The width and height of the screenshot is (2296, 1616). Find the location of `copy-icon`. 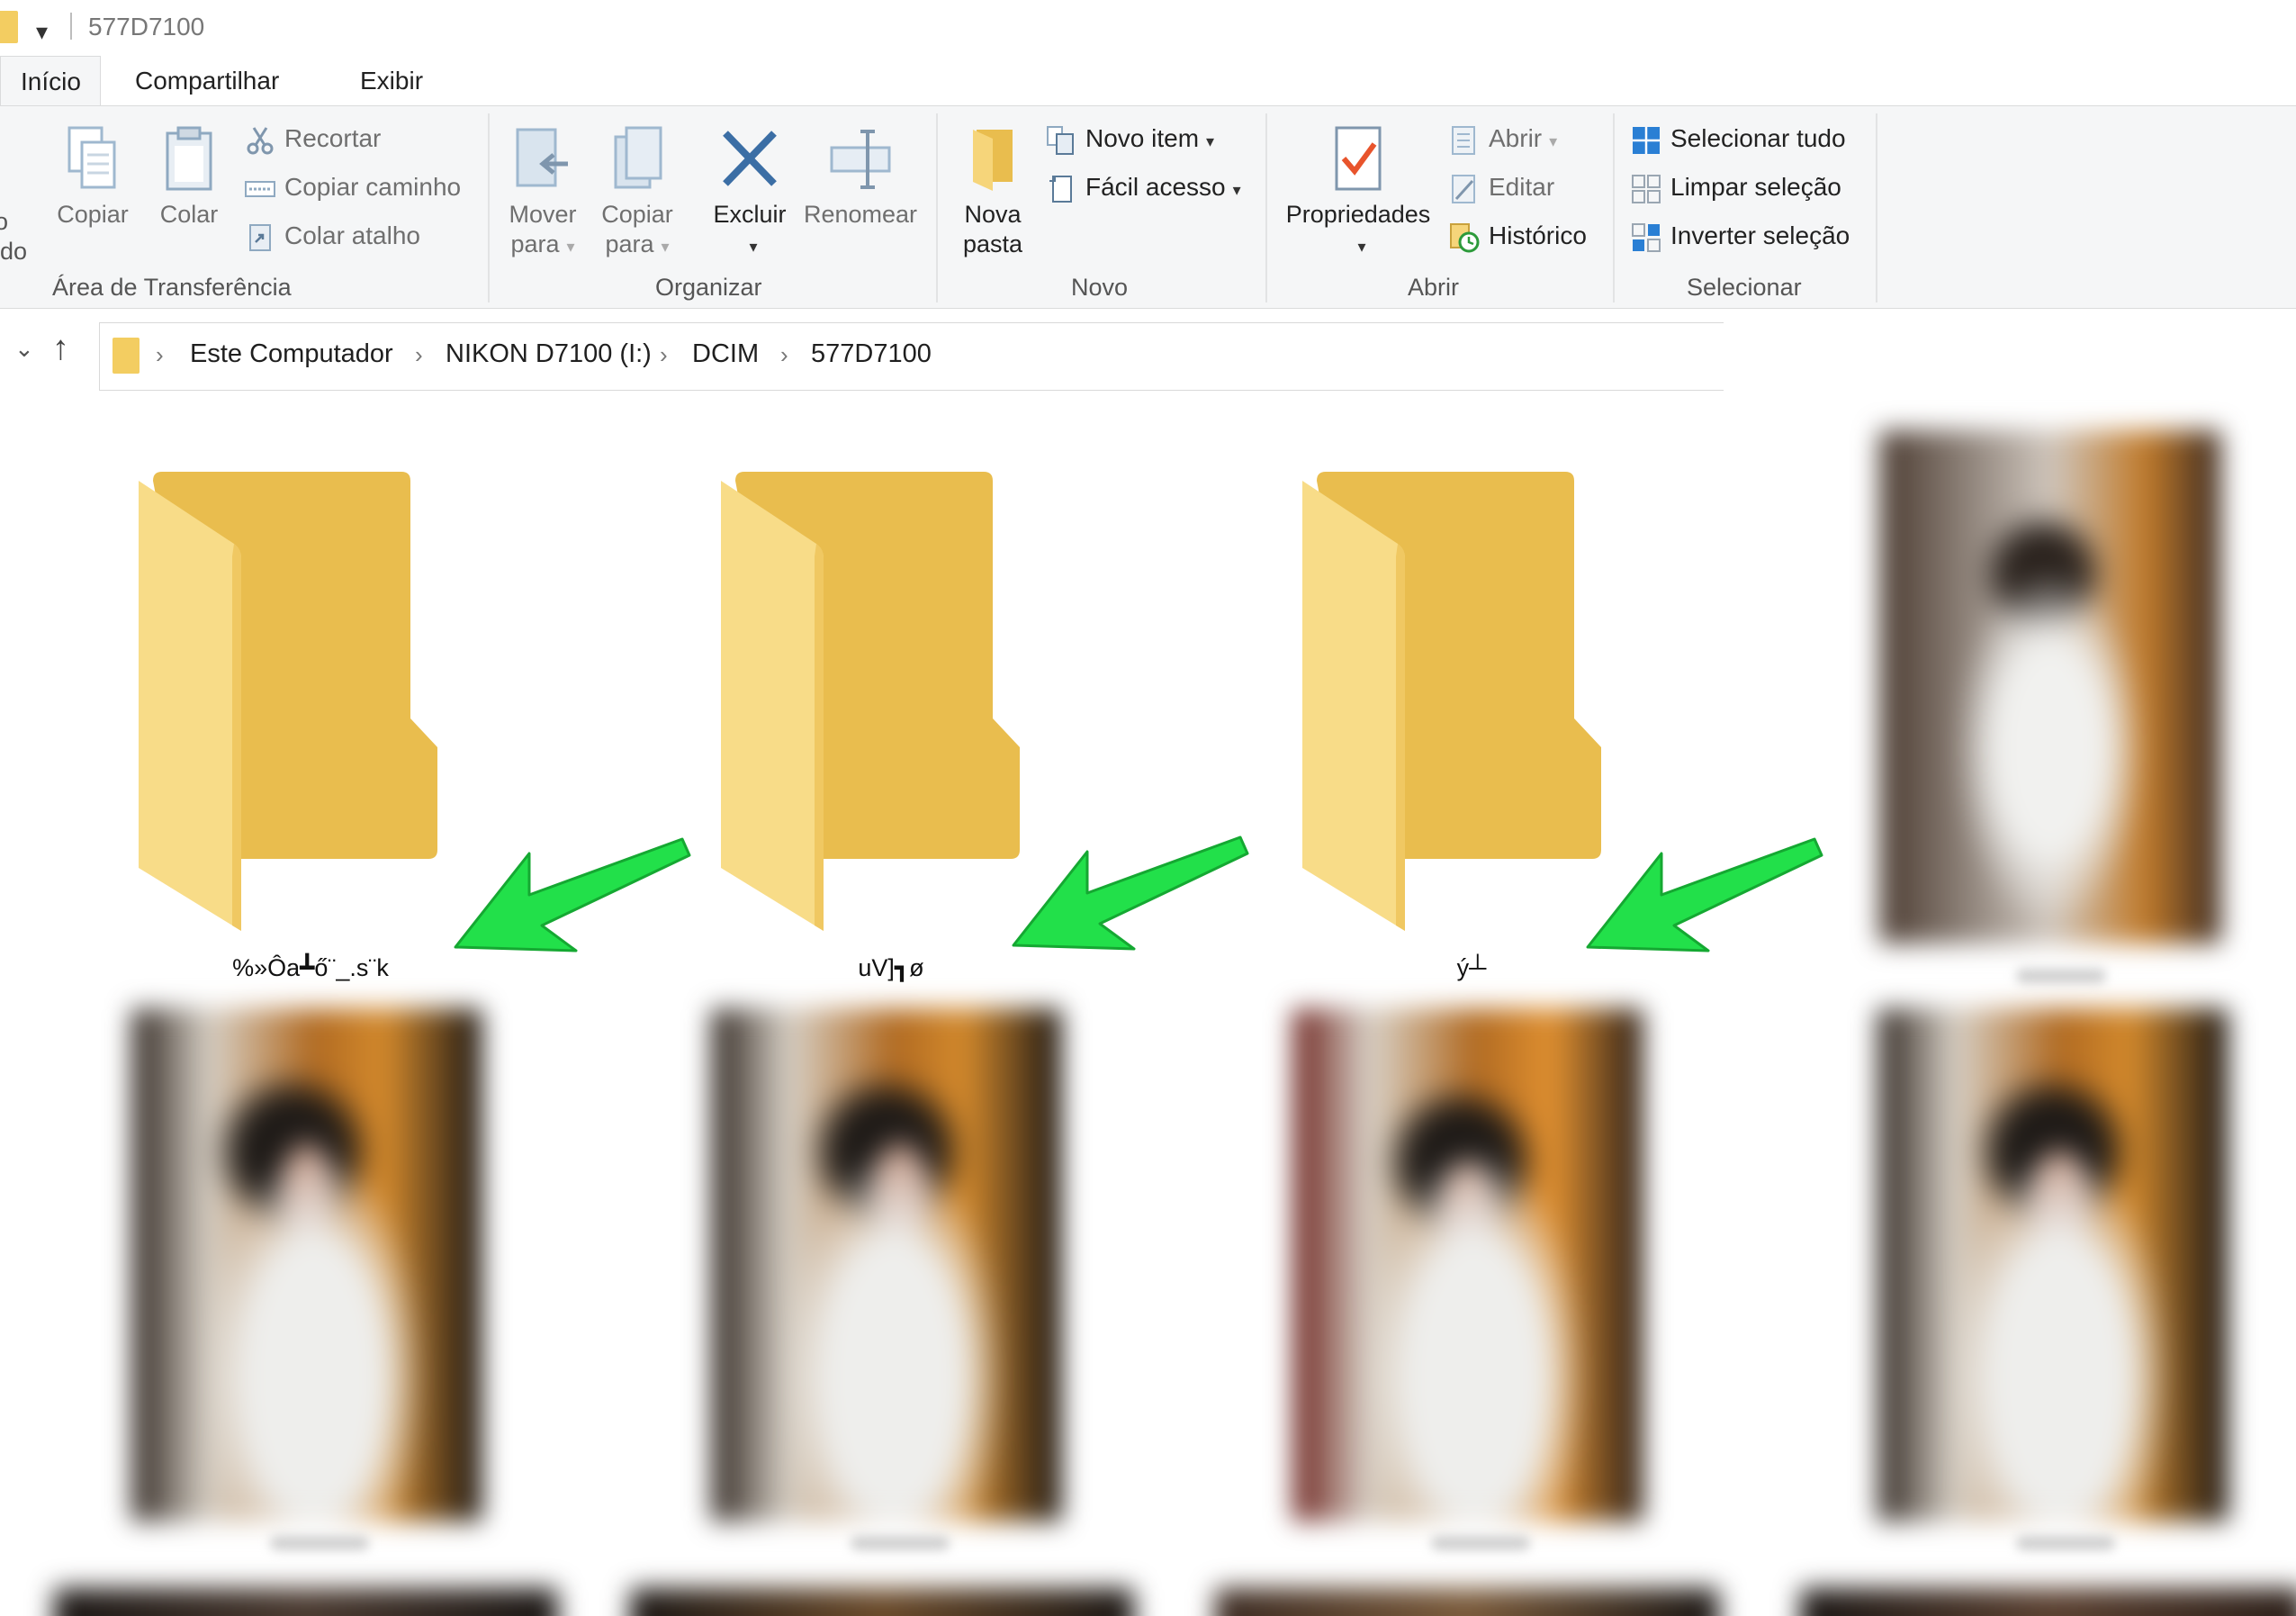

copy-icon is located at coordinates (92, 157).